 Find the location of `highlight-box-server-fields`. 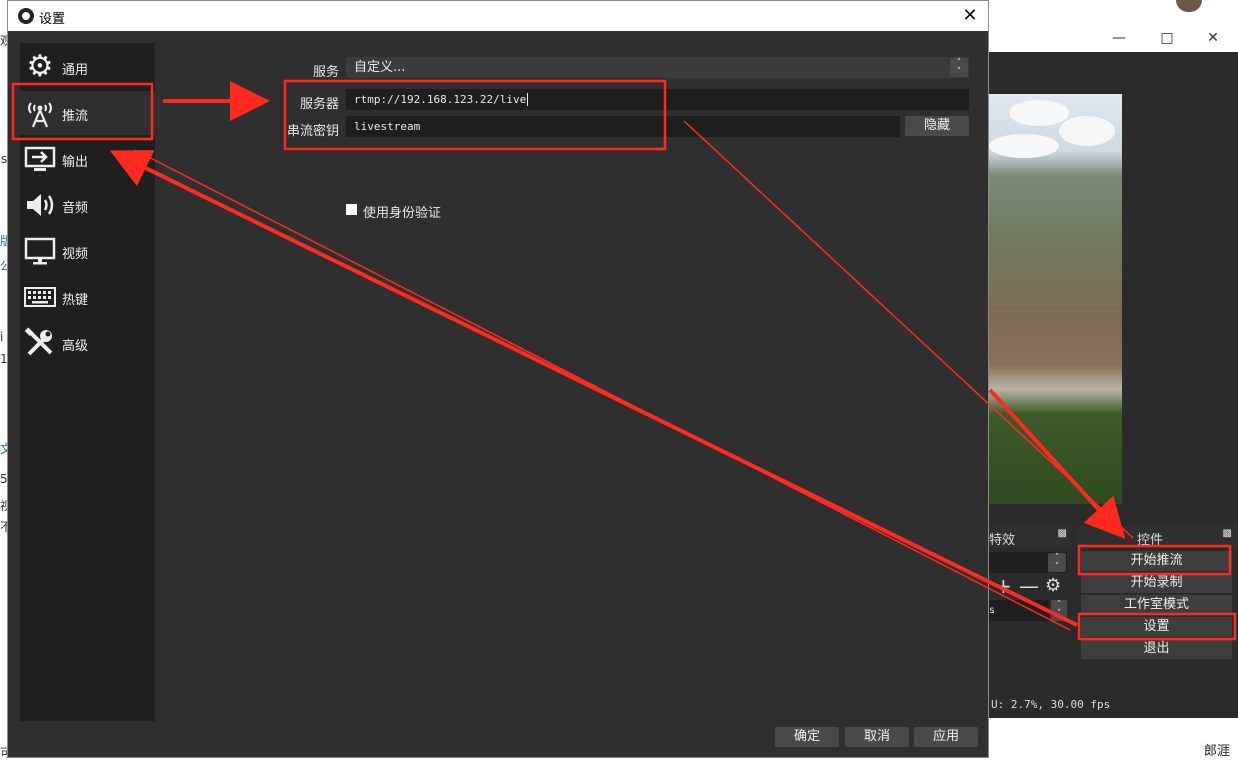

highlight-box-server-fields is located at coordinates (475, 115).